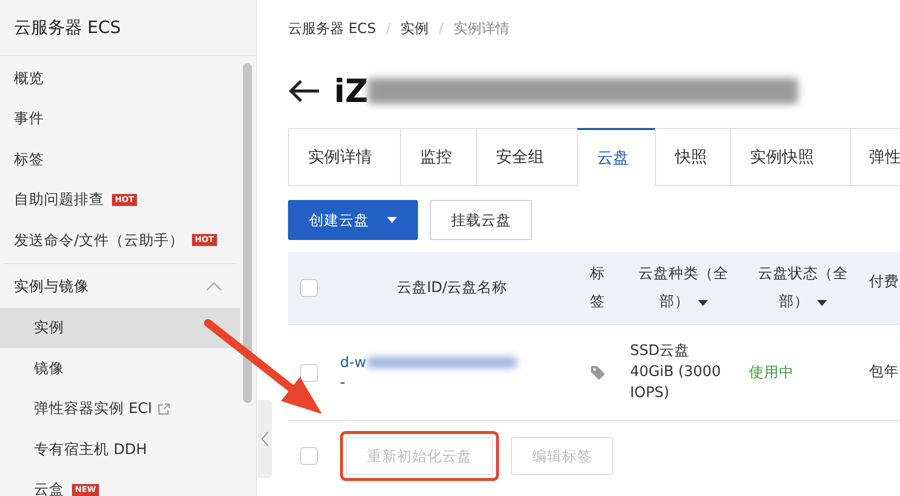 Image resolution: width=900 pixels, height=496 pixels. Describe the element at coordinates (120, 78) in the screenshot. I see `sidebar-item: 概览` at that location.